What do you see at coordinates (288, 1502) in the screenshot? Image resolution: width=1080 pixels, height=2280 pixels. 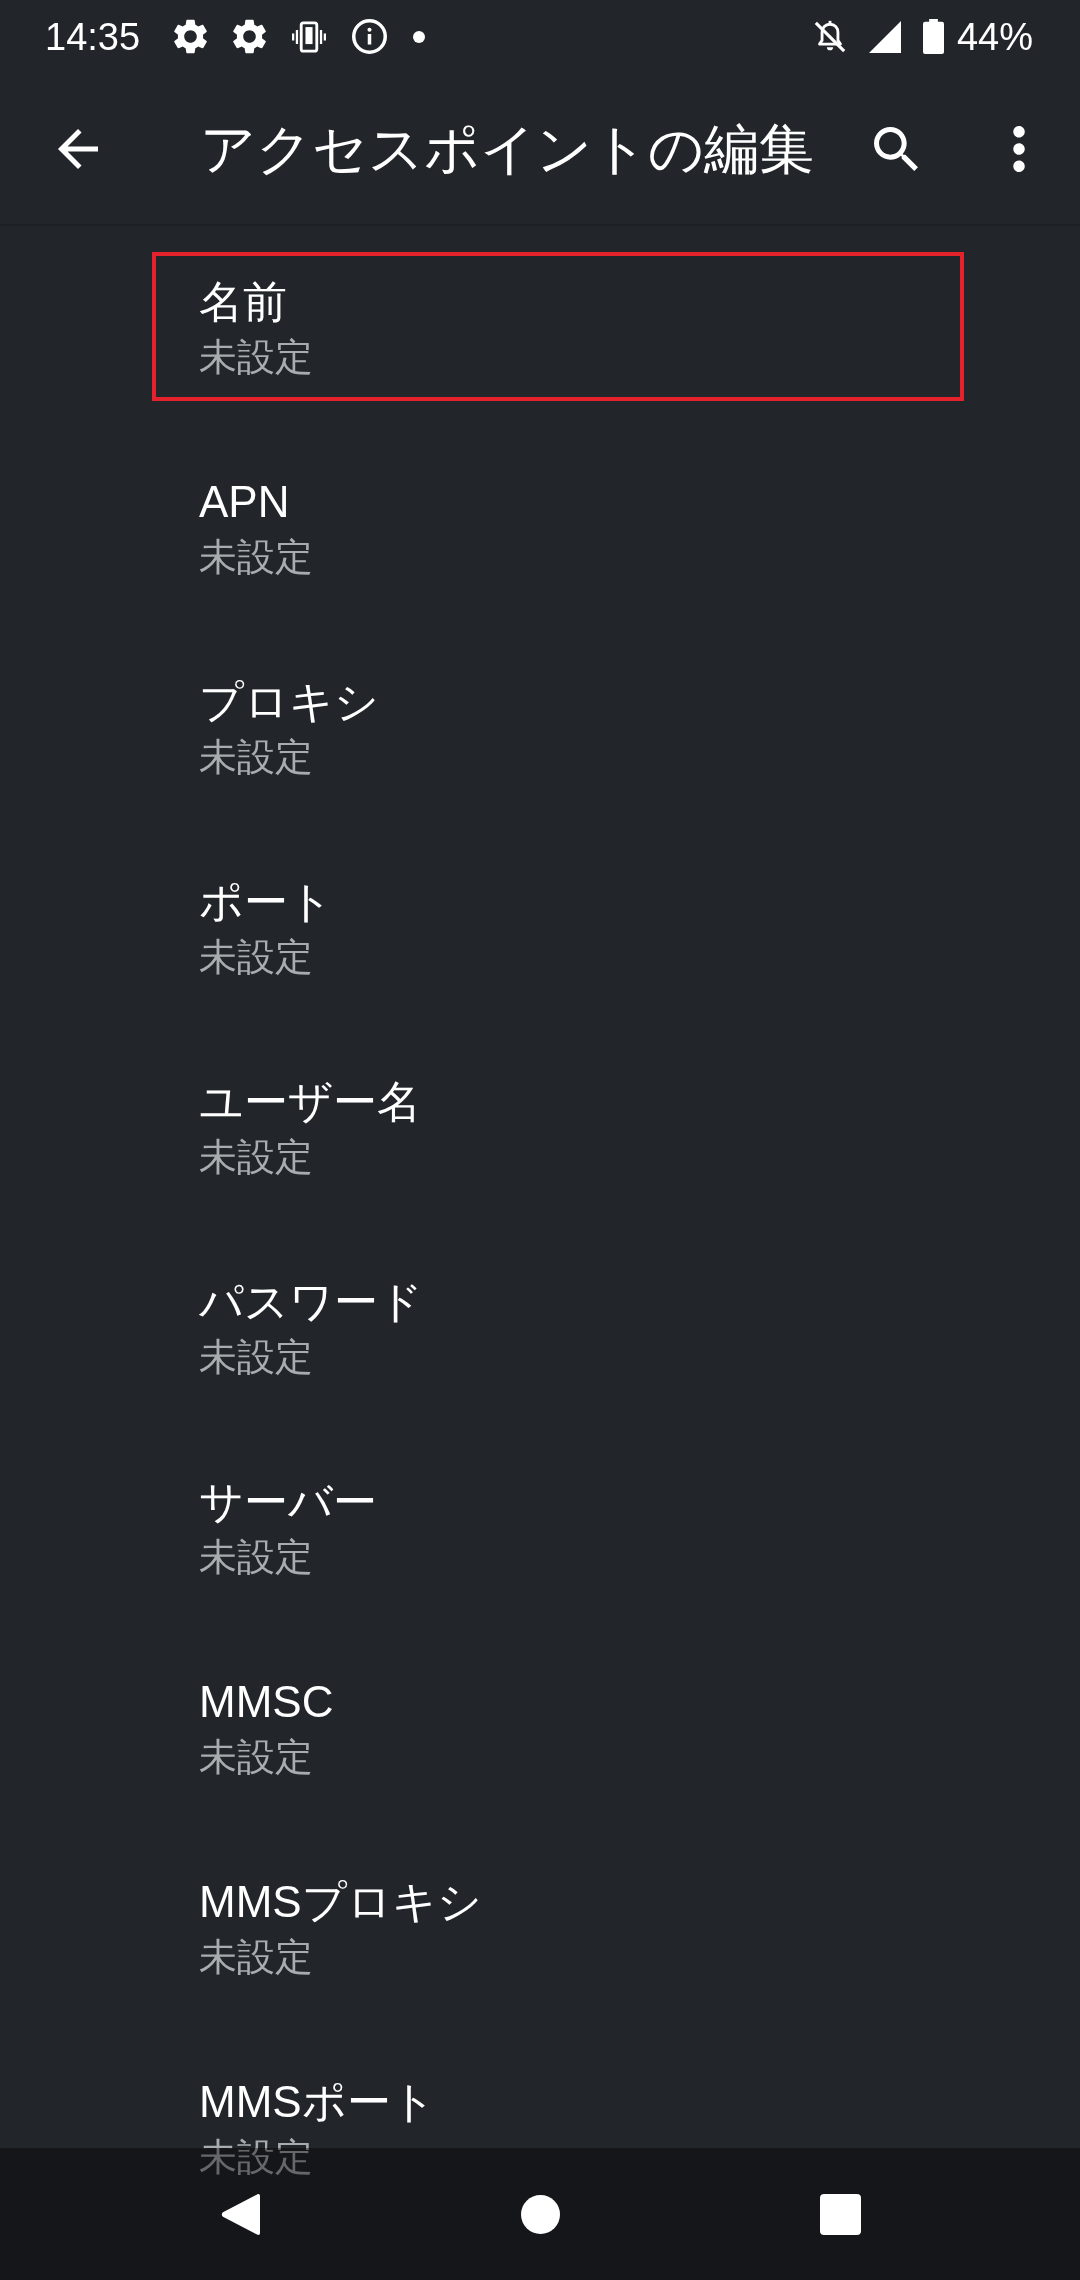 I see `setting-title: サーバー` at bounding box center [288, 1502].